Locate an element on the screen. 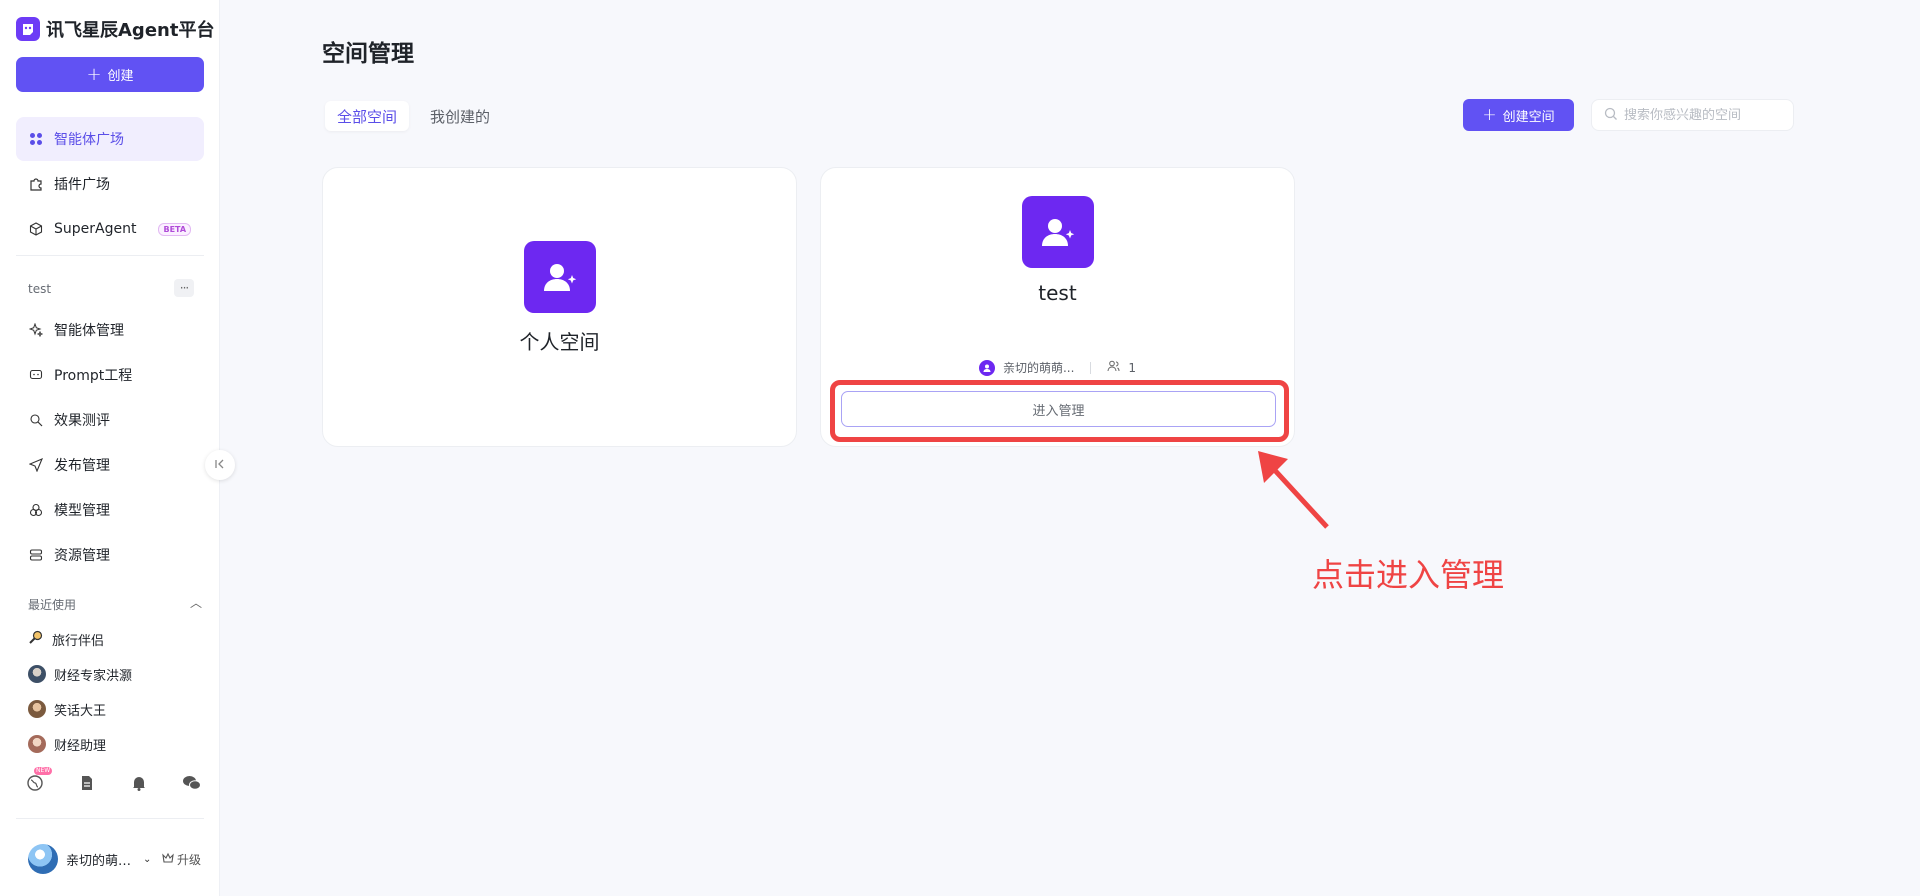 The height and width of the screenshot is (896, 1920). create-space-label: 创建空间 is located at coordinates (1528, 117).